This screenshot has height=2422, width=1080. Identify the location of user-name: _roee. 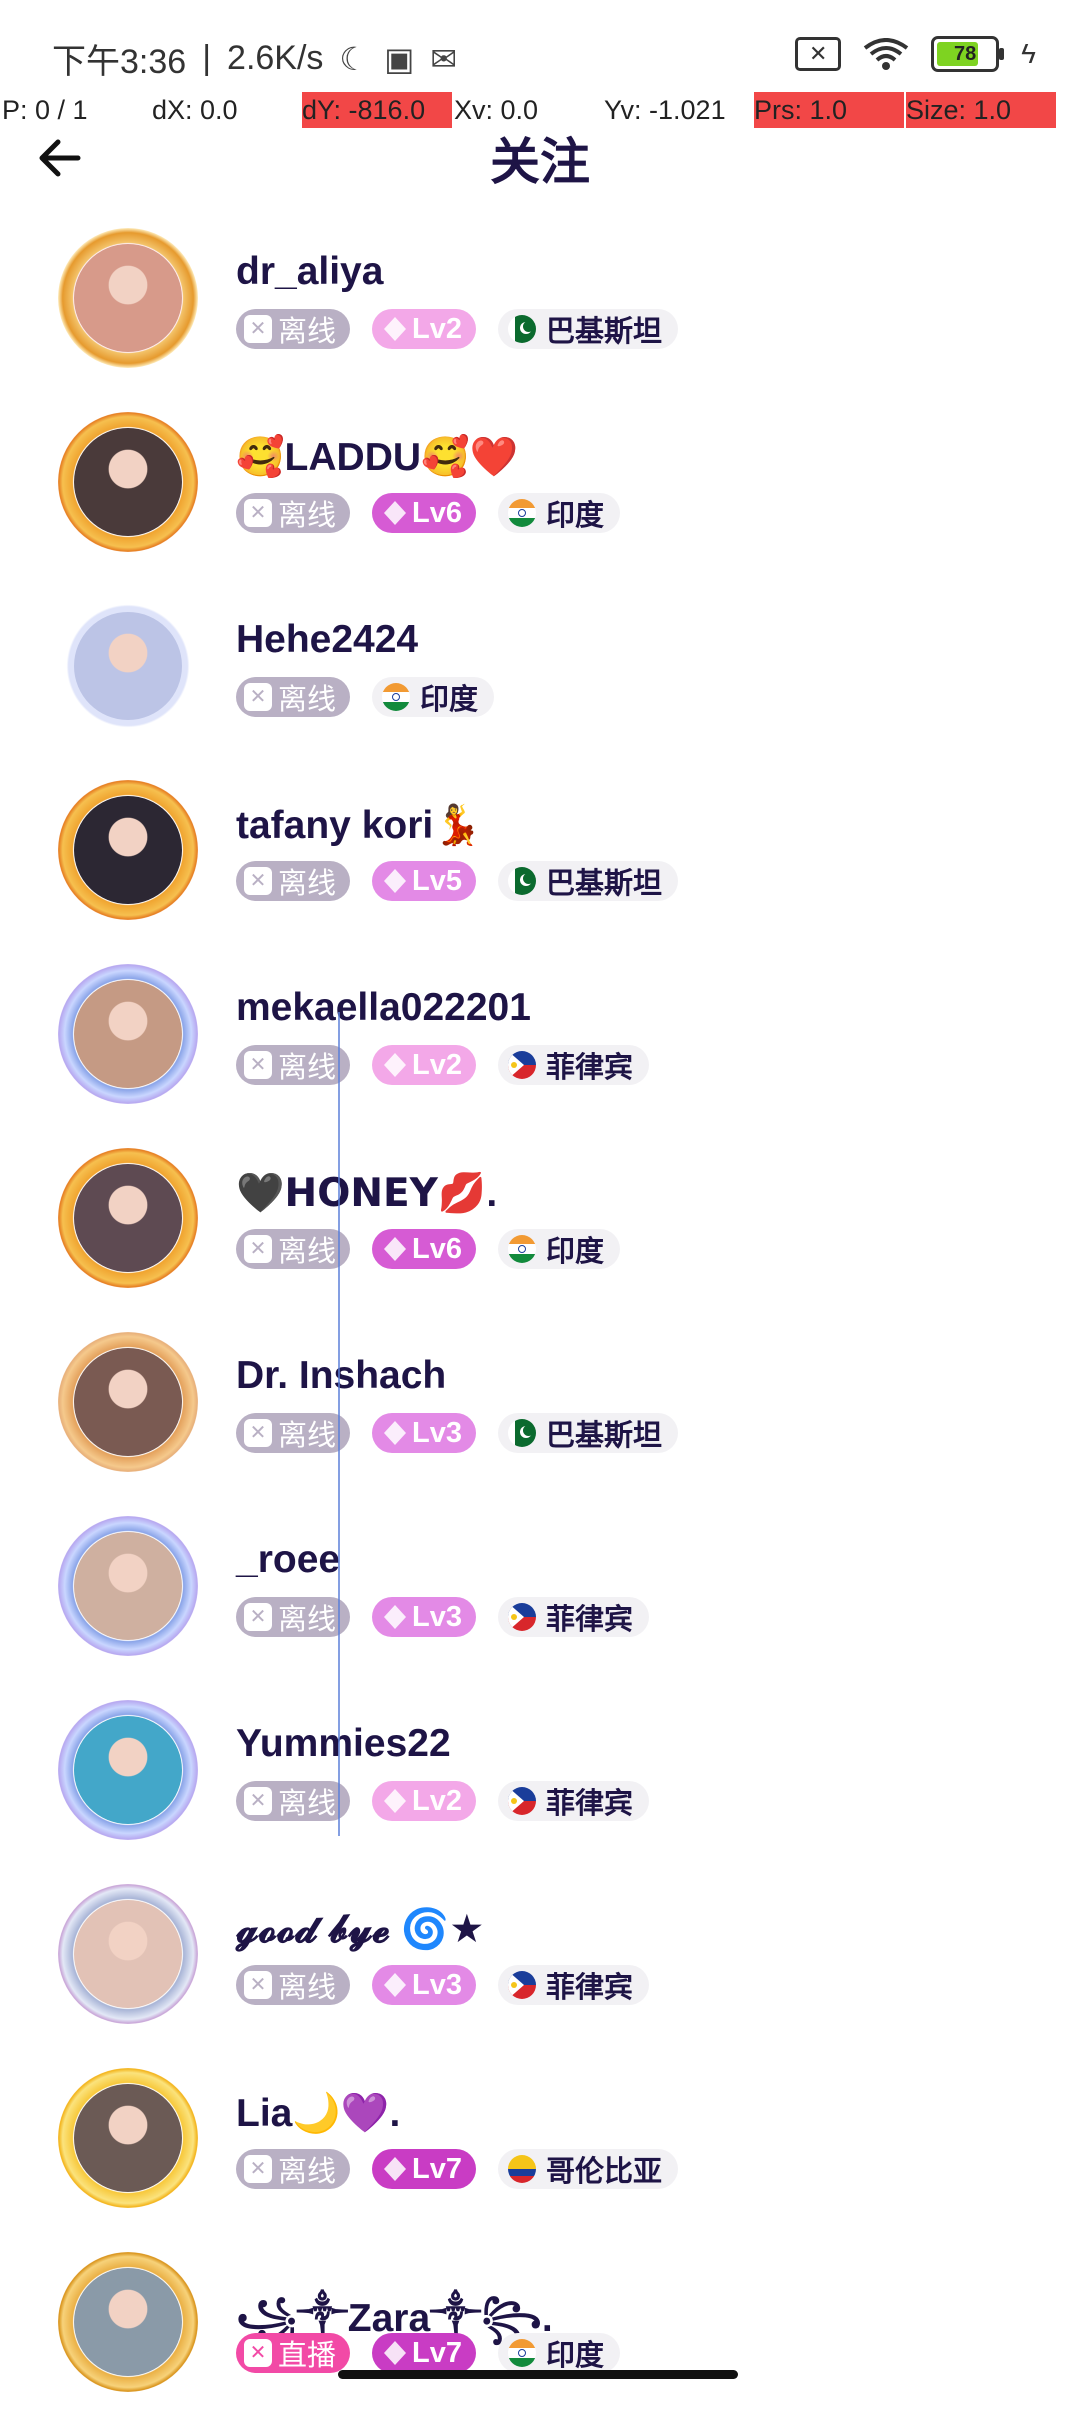
(288, 1560).